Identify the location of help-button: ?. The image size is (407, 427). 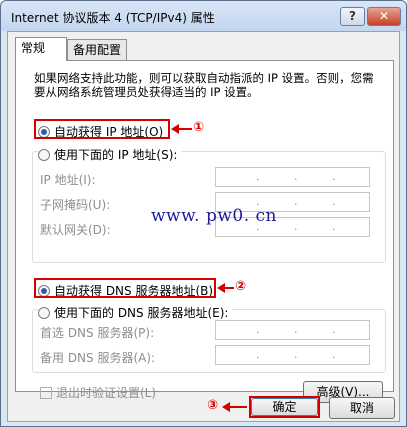
(352, 16).